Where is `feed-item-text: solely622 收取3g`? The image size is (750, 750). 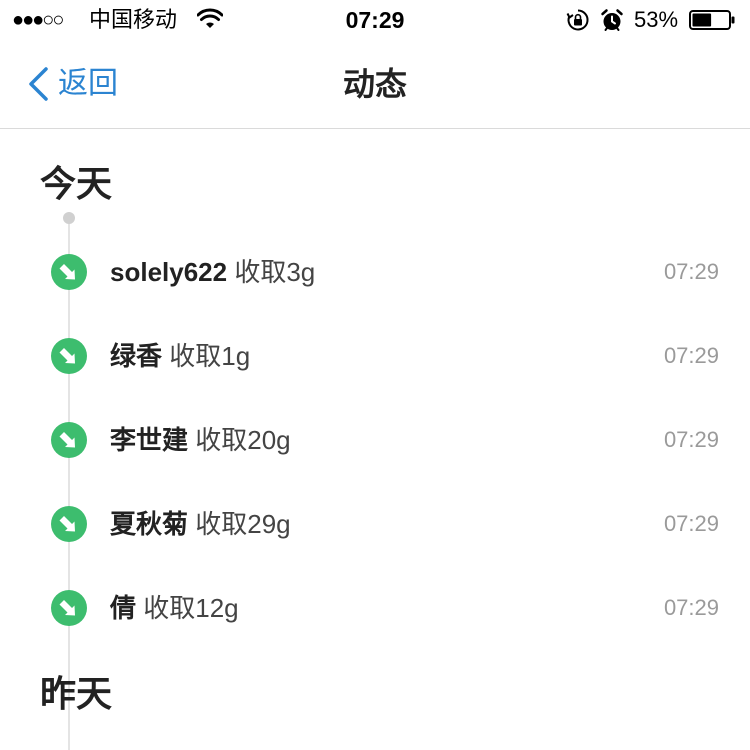 feed-item-text: solely622 收取3g is located at coordinates (212, 272).